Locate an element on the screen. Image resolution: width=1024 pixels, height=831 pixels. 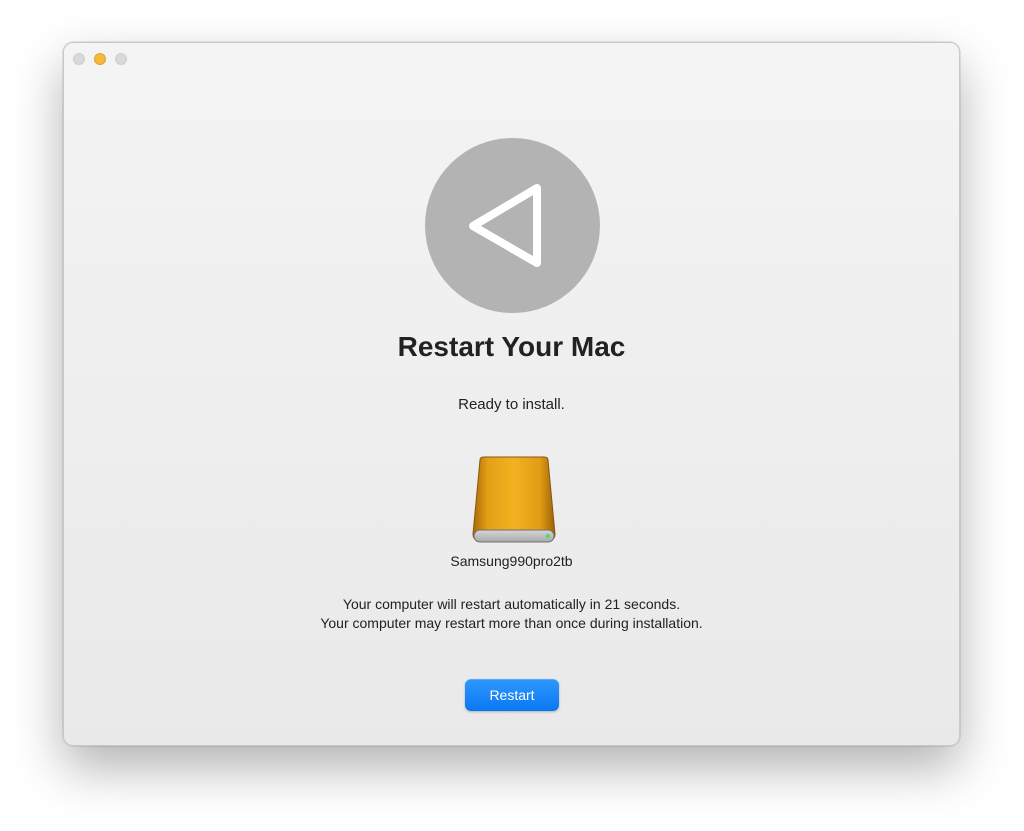
status-subtitle: Ready to install. is located at coordinates (511, 404).